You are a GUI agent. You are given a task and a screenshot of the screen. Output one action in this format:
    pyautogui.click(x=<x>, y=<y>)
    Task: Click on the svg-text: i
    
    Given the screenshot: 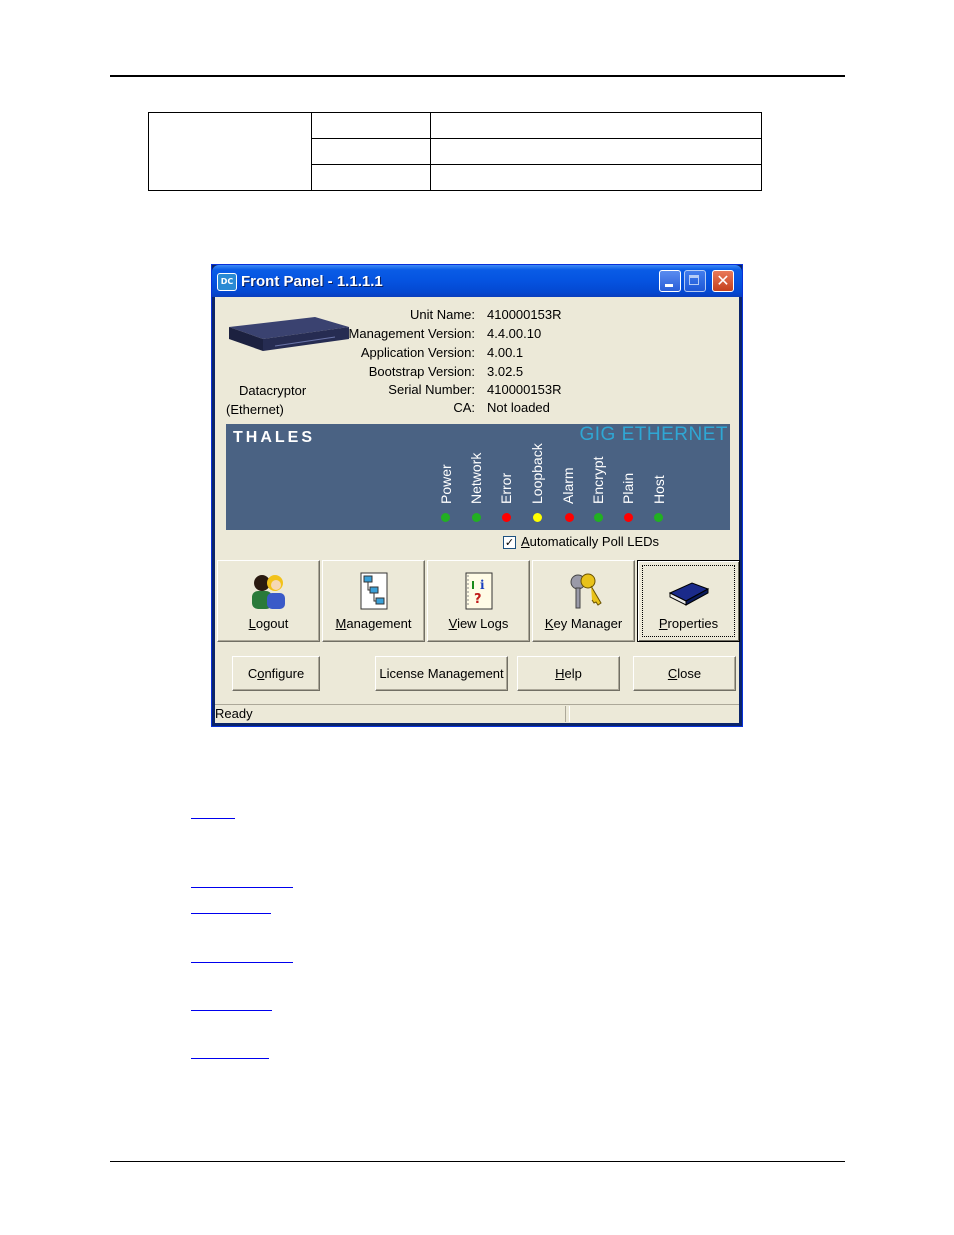 What is the action you would take?
    pyautogui.click(x=482, y=585)
    